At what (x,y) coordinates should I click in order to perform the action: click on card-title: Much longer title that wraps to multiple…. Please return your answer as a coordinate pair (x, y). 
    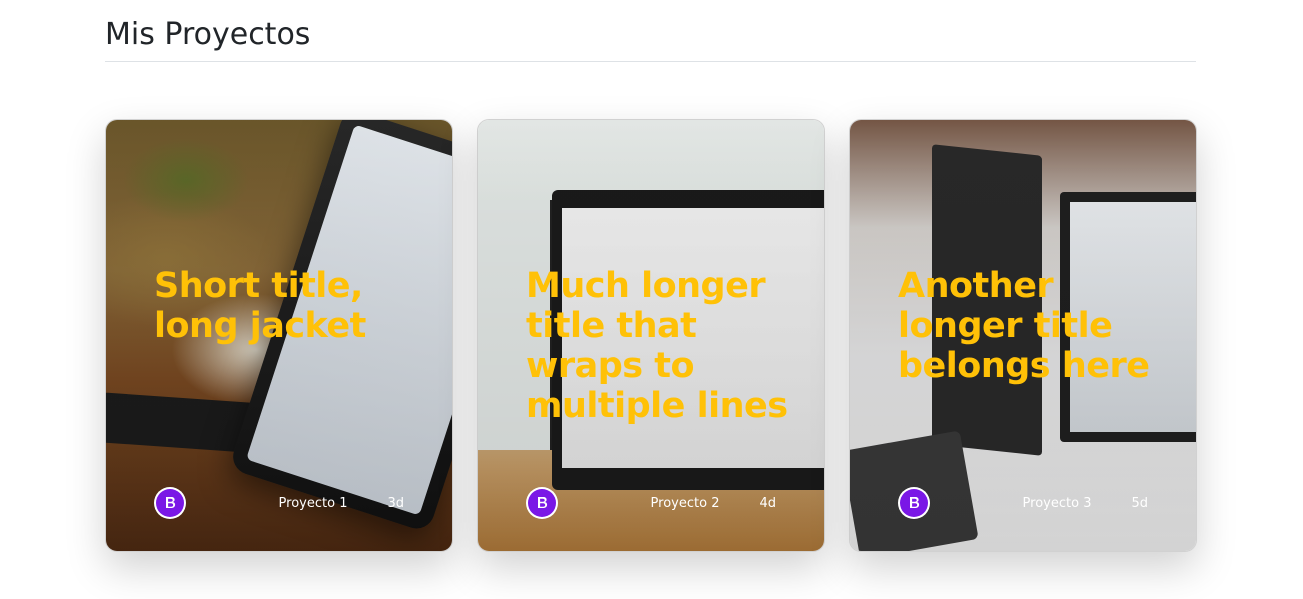
    Looking at the image, I should click on (657, 346).